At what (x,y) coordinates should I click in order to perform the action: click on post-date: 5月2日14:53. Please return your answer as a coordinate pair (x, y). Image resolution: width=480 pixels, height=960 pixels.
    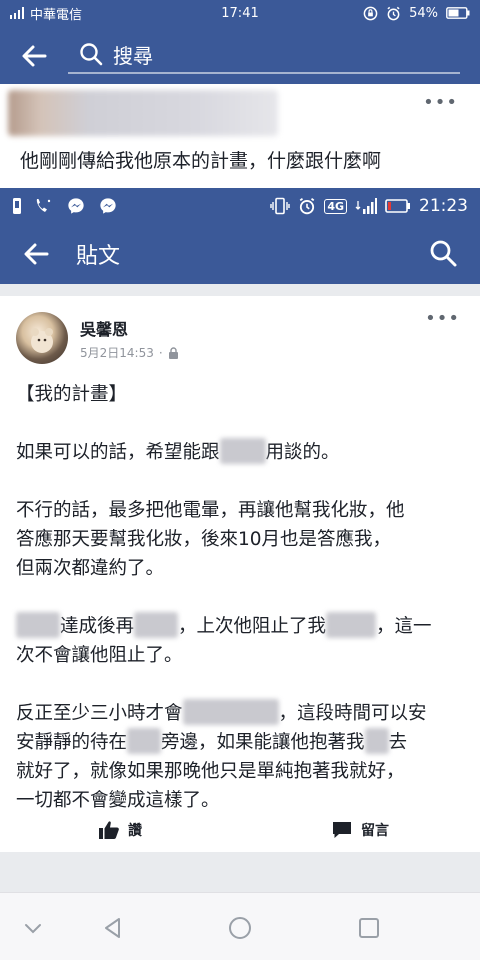
    Looking at the image, I should click on (117, 352).